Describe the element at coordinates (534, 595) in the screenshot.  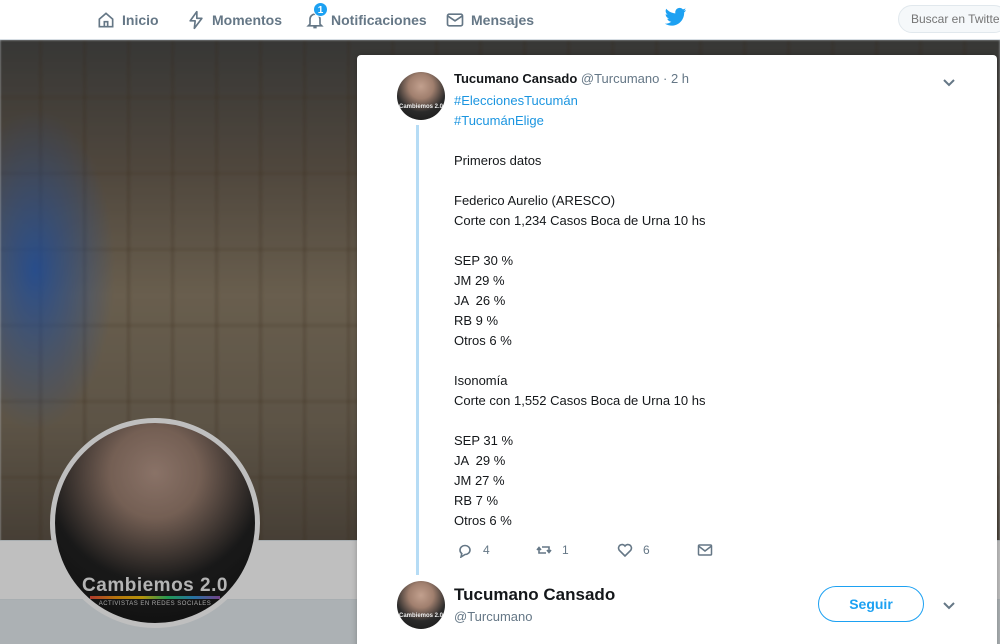
I see `user-card-name: Tucumano Cansado` at that location.